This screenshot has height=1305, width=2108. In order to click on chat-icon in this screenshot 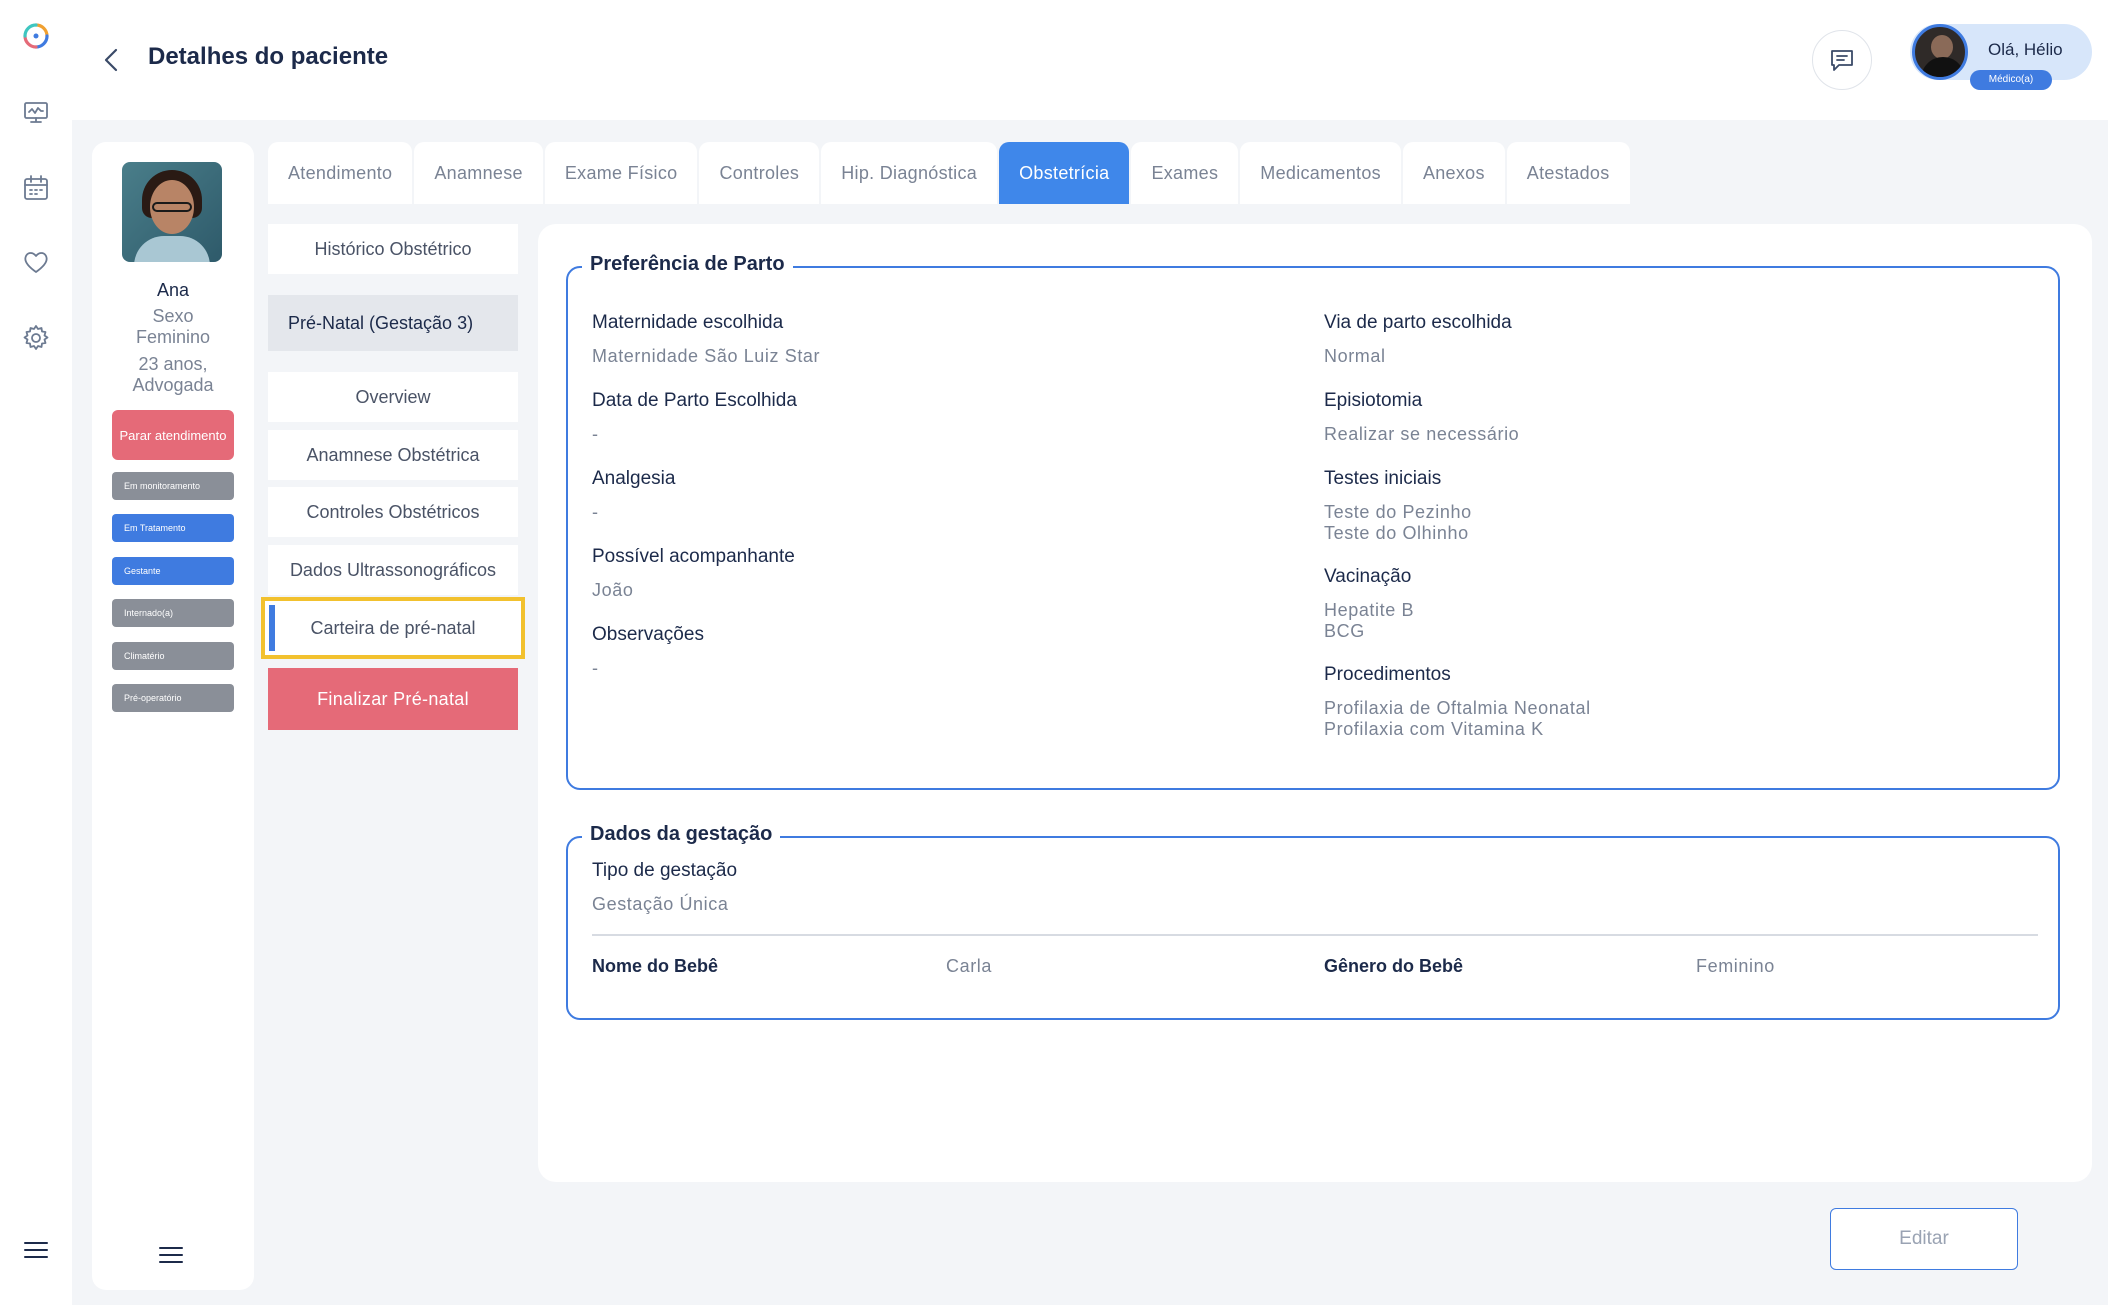, I will do `click(1842, 60)`.